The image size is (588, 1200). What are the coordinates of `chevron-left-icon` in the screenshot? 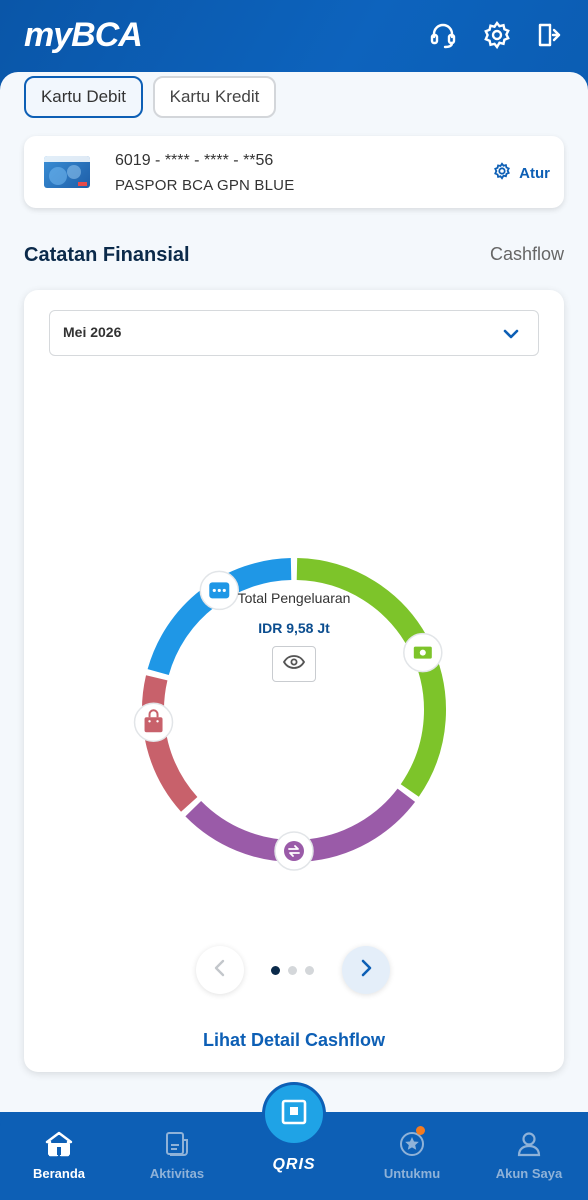 It's located at (220, 970).